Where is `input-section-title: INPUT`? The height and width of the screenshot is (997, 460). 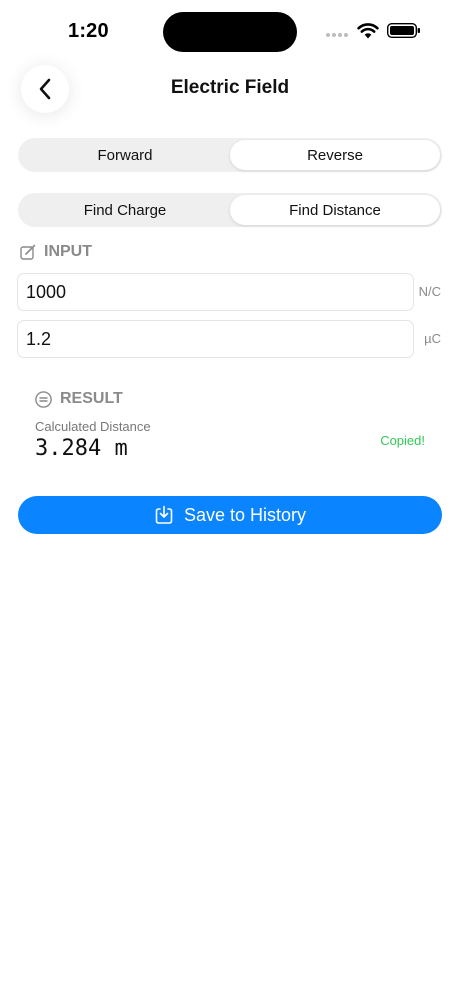 input-section-title: INPUT is located at coordinates (68, 251).